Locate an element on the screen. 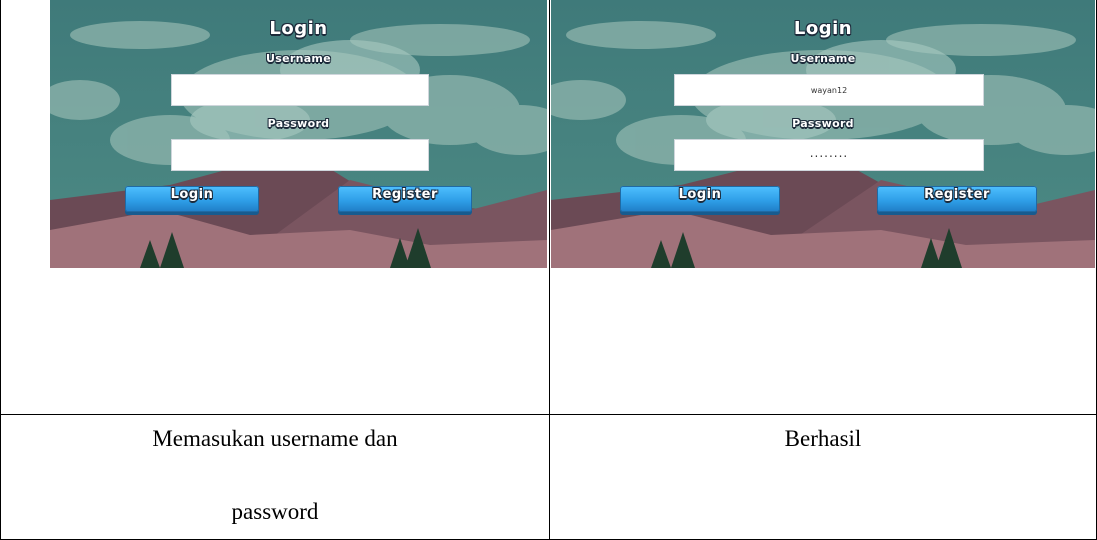 This screenshot has height=540, width=1097. caption-right: Berhasil is located at coordinates (823, 438).